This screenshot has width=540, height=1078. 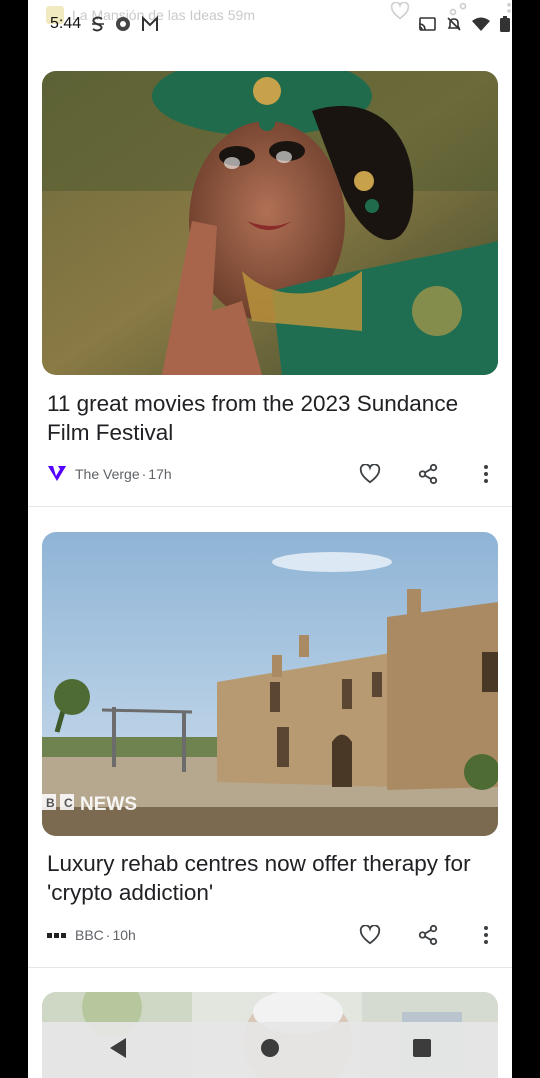 What do you see at coordinates (422, 1050) in the screenshot?
I see `recents-icon` at bounding box center [422, 1050].